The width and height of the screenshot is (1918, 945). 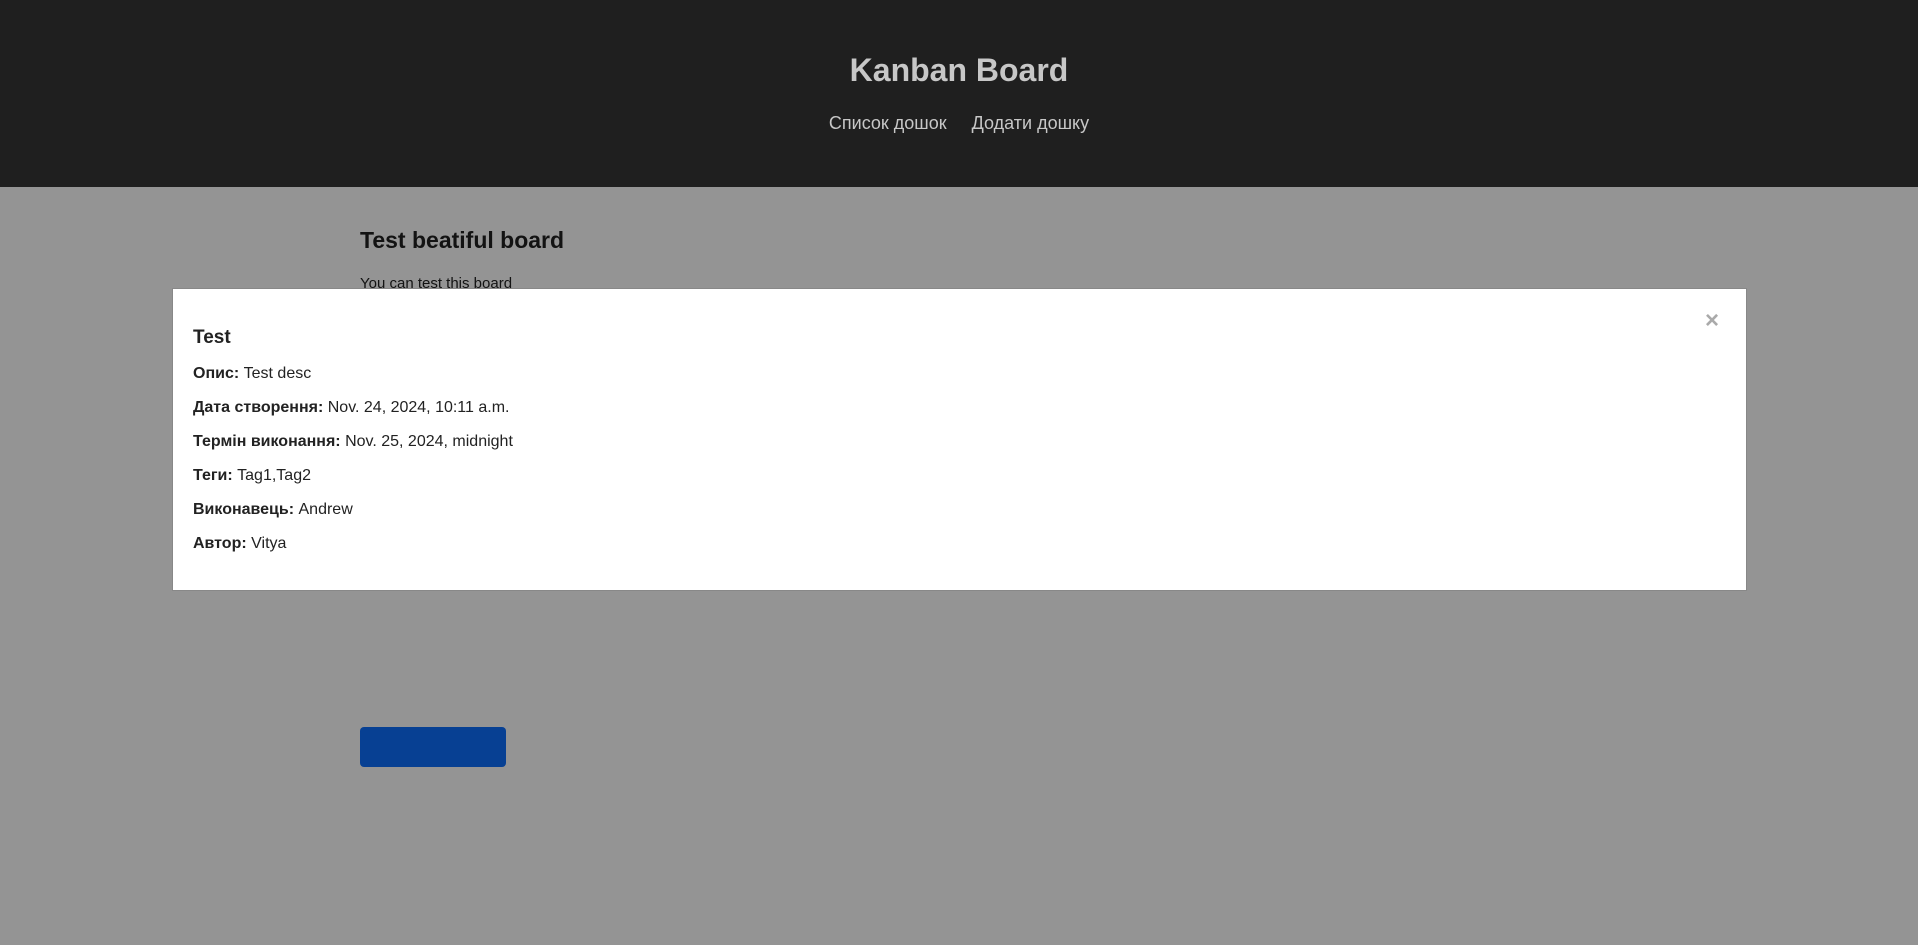 What do you see at coordinates (959, 123) in the screenshot?
I see `main-nav: Список дошок Додати дошку` at bounding box center [959, 123].